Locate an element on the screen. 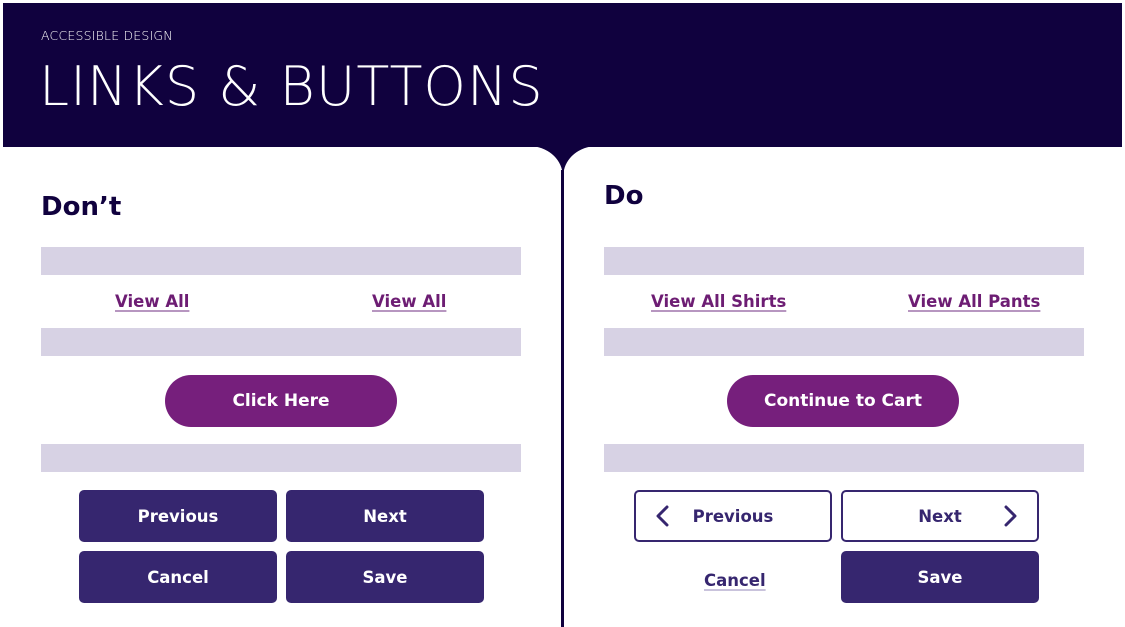  cancel-link: Cancel is located at coordinates (735, 580).